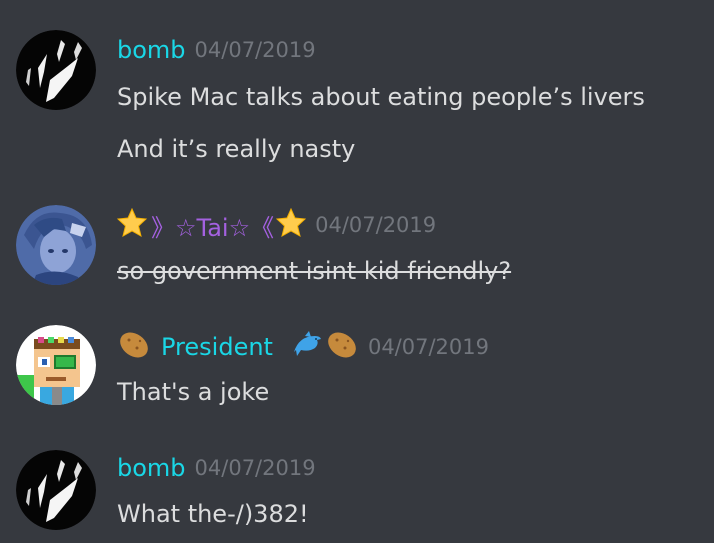 This screenshot has width=714, height=543. What do you see at coordinates (307, 347) in the screenshot?
I see `dolphin-emoji-icon` at bounding box center [307, 347].